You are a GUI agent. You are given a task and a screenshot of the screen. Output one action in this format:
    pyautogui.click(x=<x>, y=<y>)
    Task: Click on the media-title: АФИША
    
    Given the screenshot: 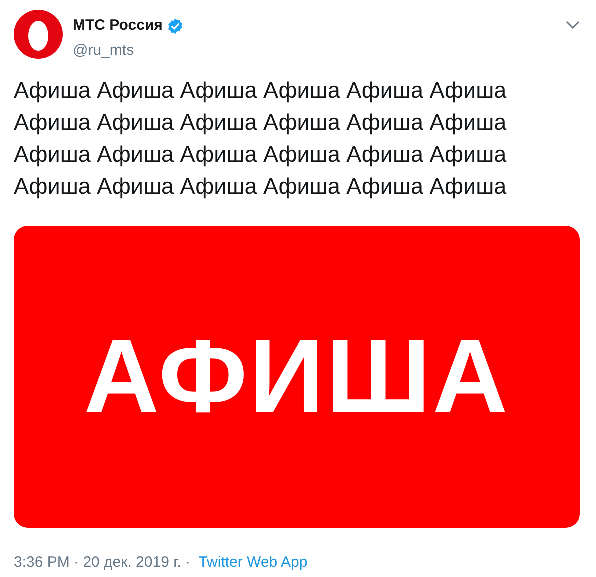 What is the action you would take?
    pyautogui.click(x=297, y=377)
    